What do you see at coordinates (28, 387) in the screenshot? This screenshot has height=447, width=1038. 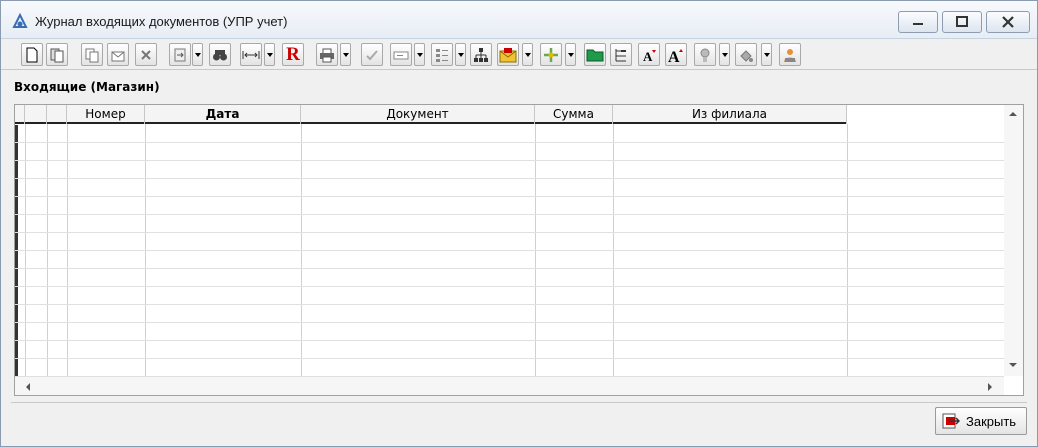 I see `scroll-left-icon` at bounding box center [28, 387].